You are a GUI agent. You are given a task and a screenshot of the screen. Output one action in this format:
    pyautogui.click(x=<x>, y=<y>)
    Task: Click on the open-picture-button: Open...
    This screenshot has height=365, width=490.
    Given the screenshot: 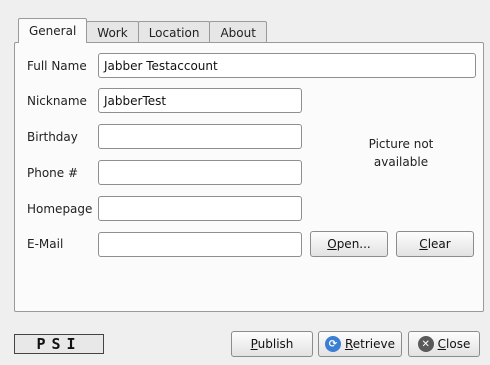 What is the action you would take?
    pyautogui.click(x=349, y=244)
    